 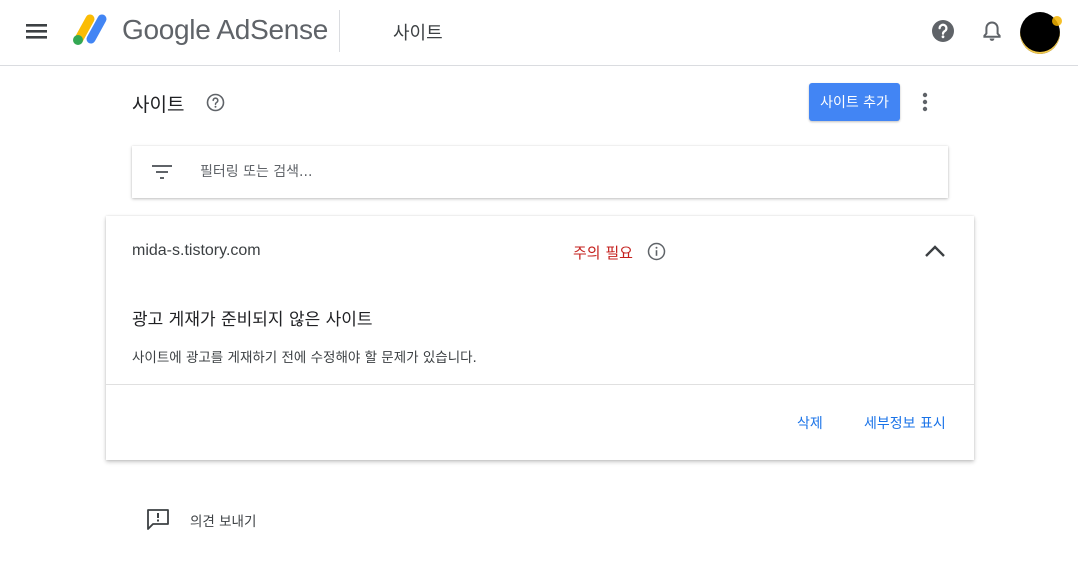 I want to click on page-title: 사이트, so click(x=158, y=105).